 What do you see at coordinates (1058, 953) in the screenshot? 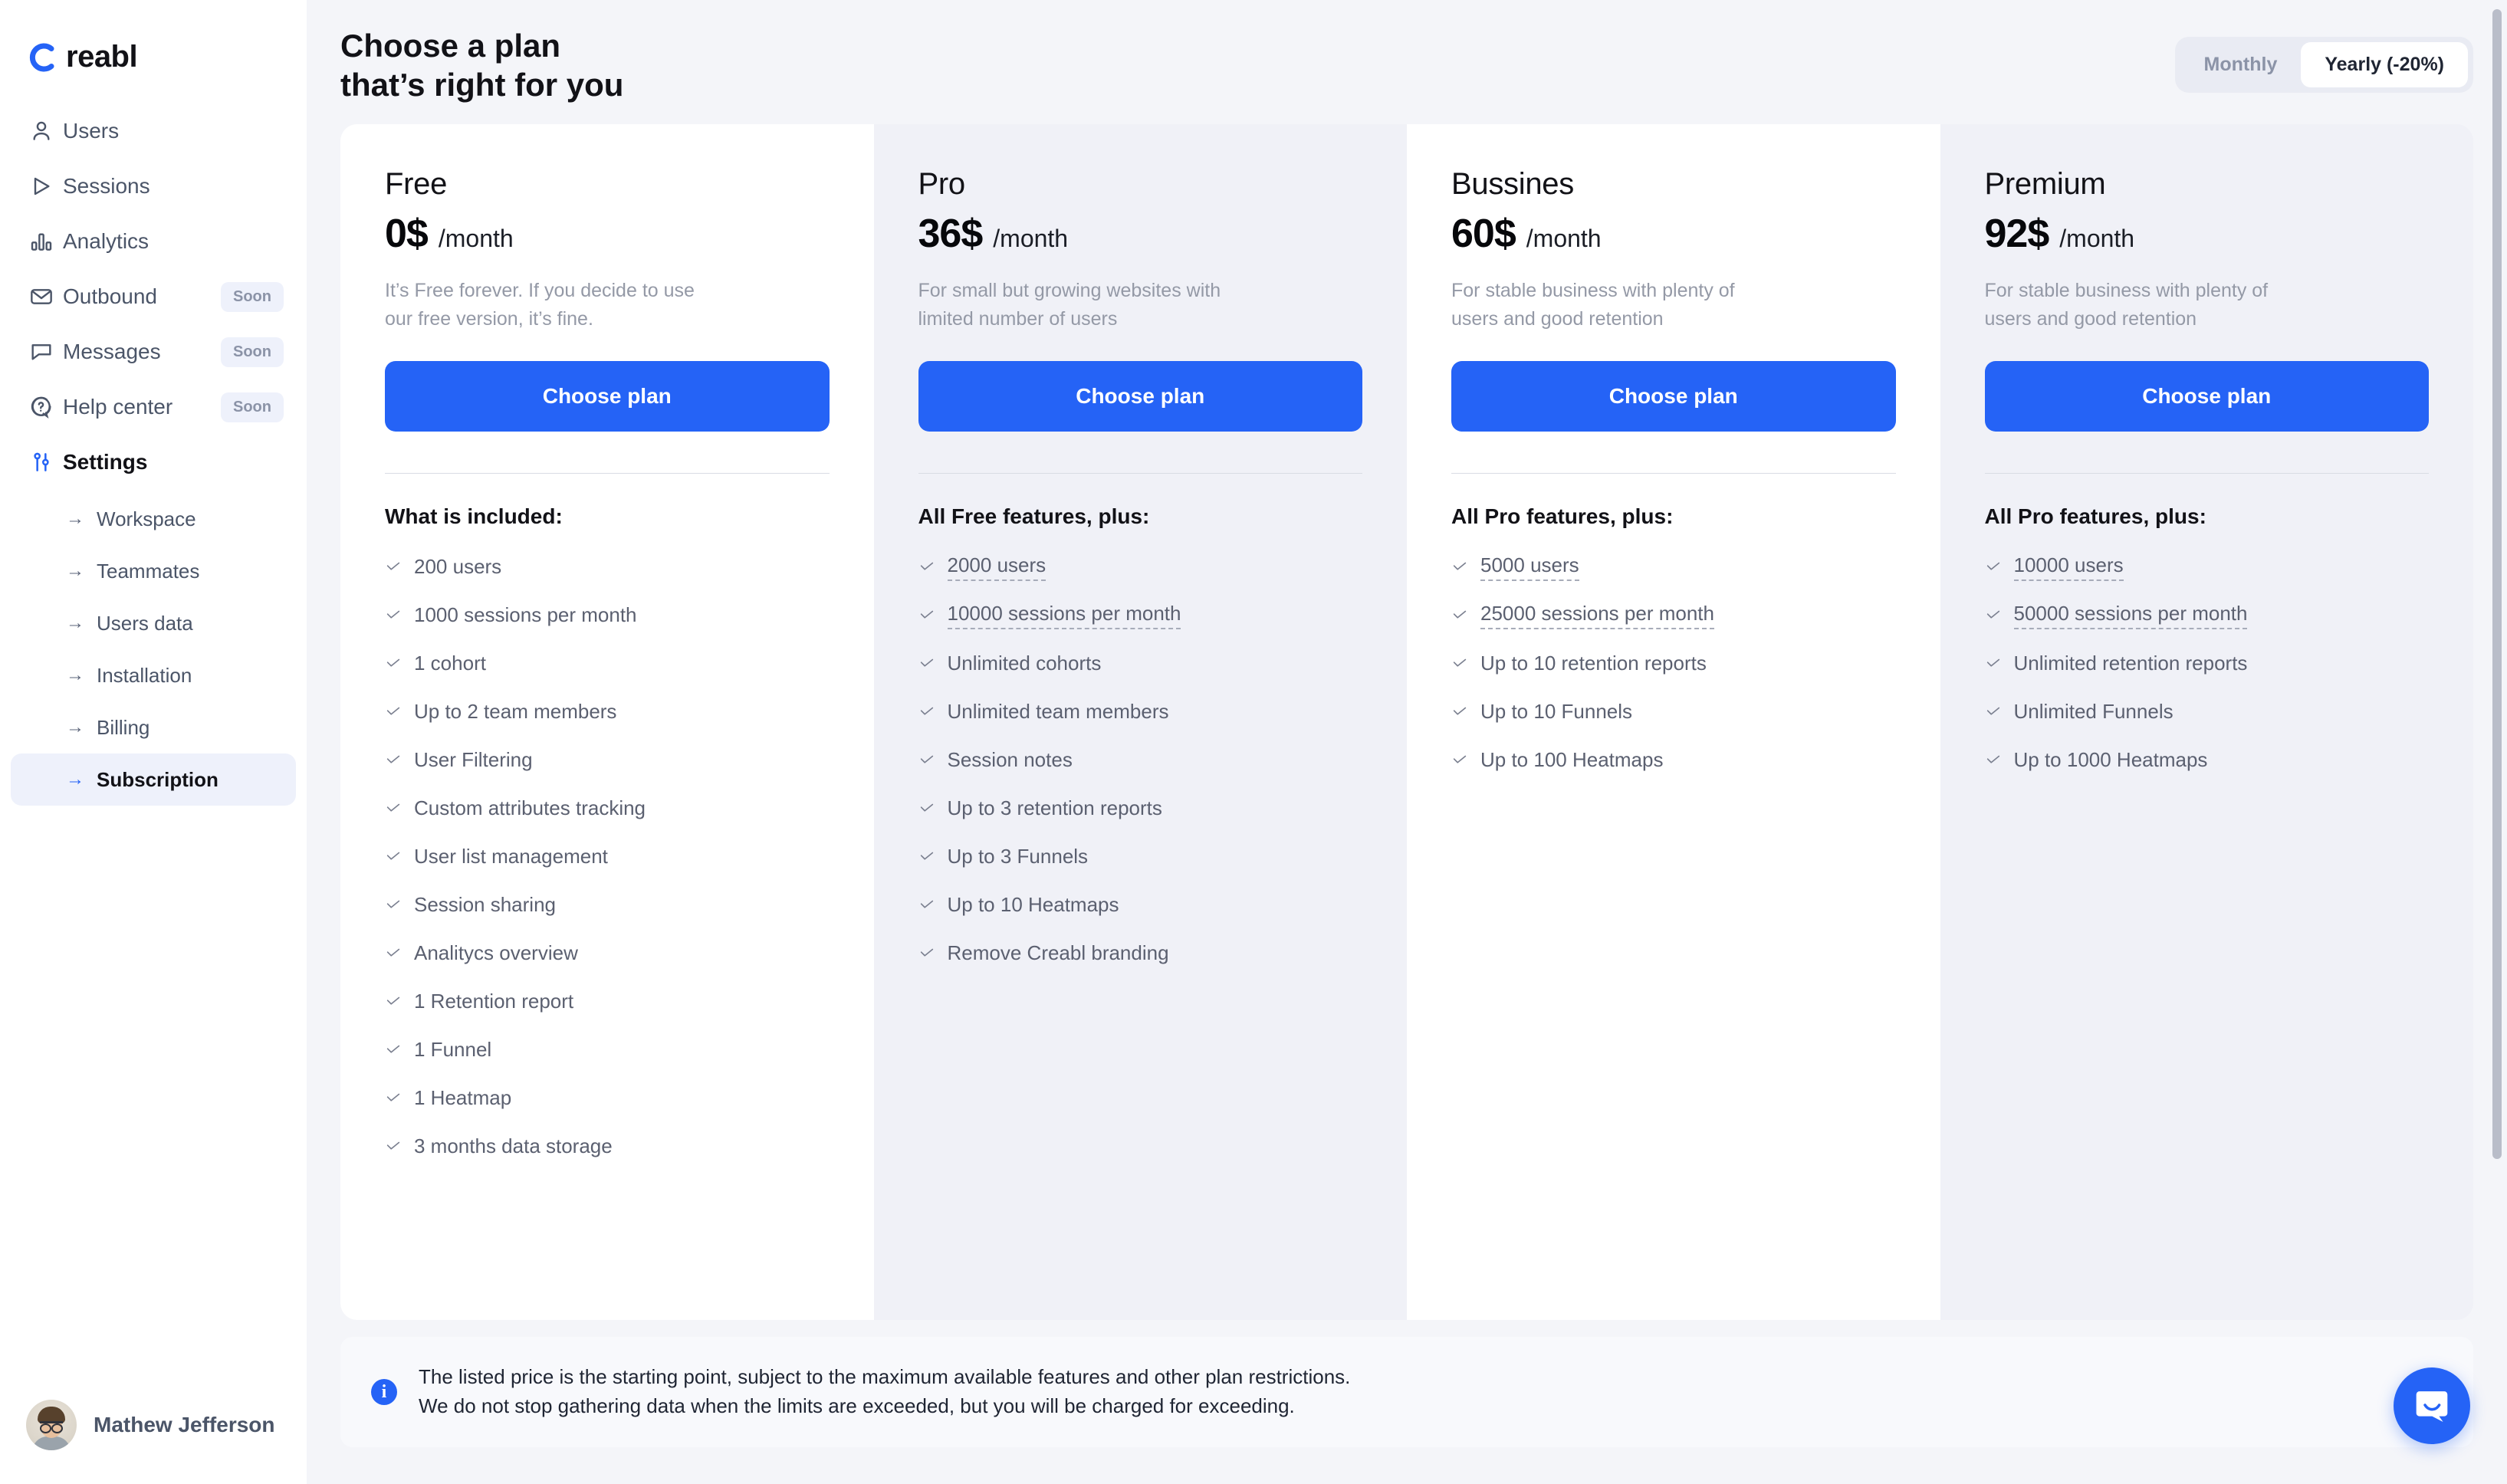
I see `feature-text: Remove Creabl branding` at bounding box center [1058, 953].